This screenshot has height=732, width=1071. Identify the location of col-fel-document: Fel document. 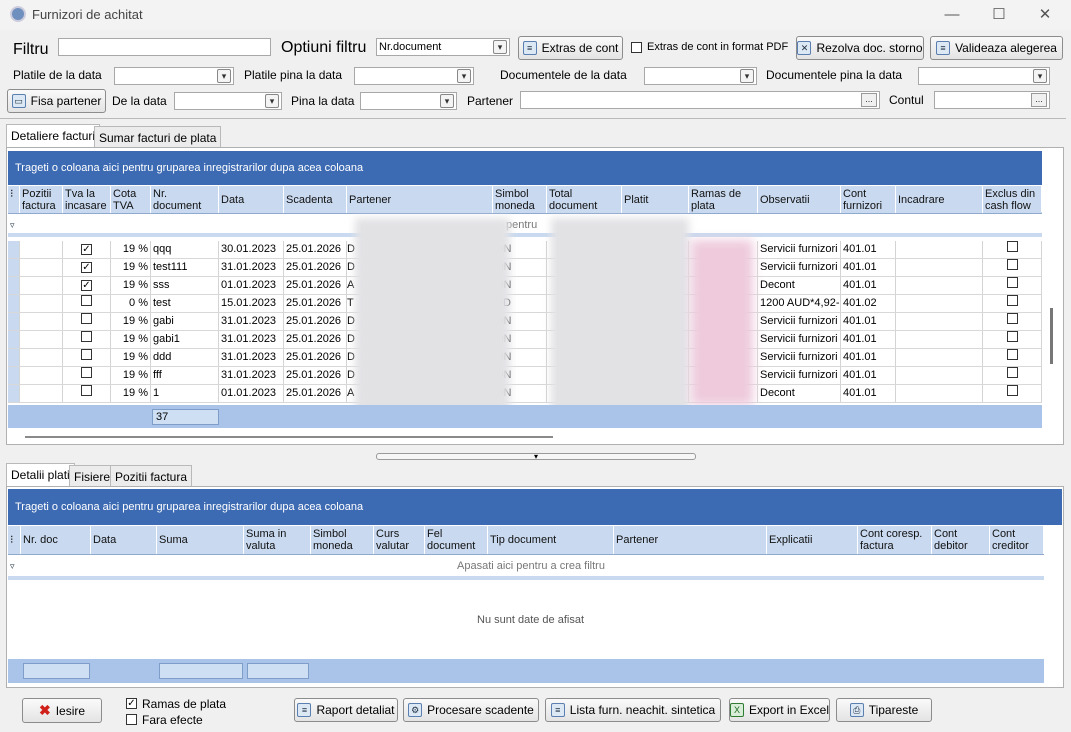
(456, 540).